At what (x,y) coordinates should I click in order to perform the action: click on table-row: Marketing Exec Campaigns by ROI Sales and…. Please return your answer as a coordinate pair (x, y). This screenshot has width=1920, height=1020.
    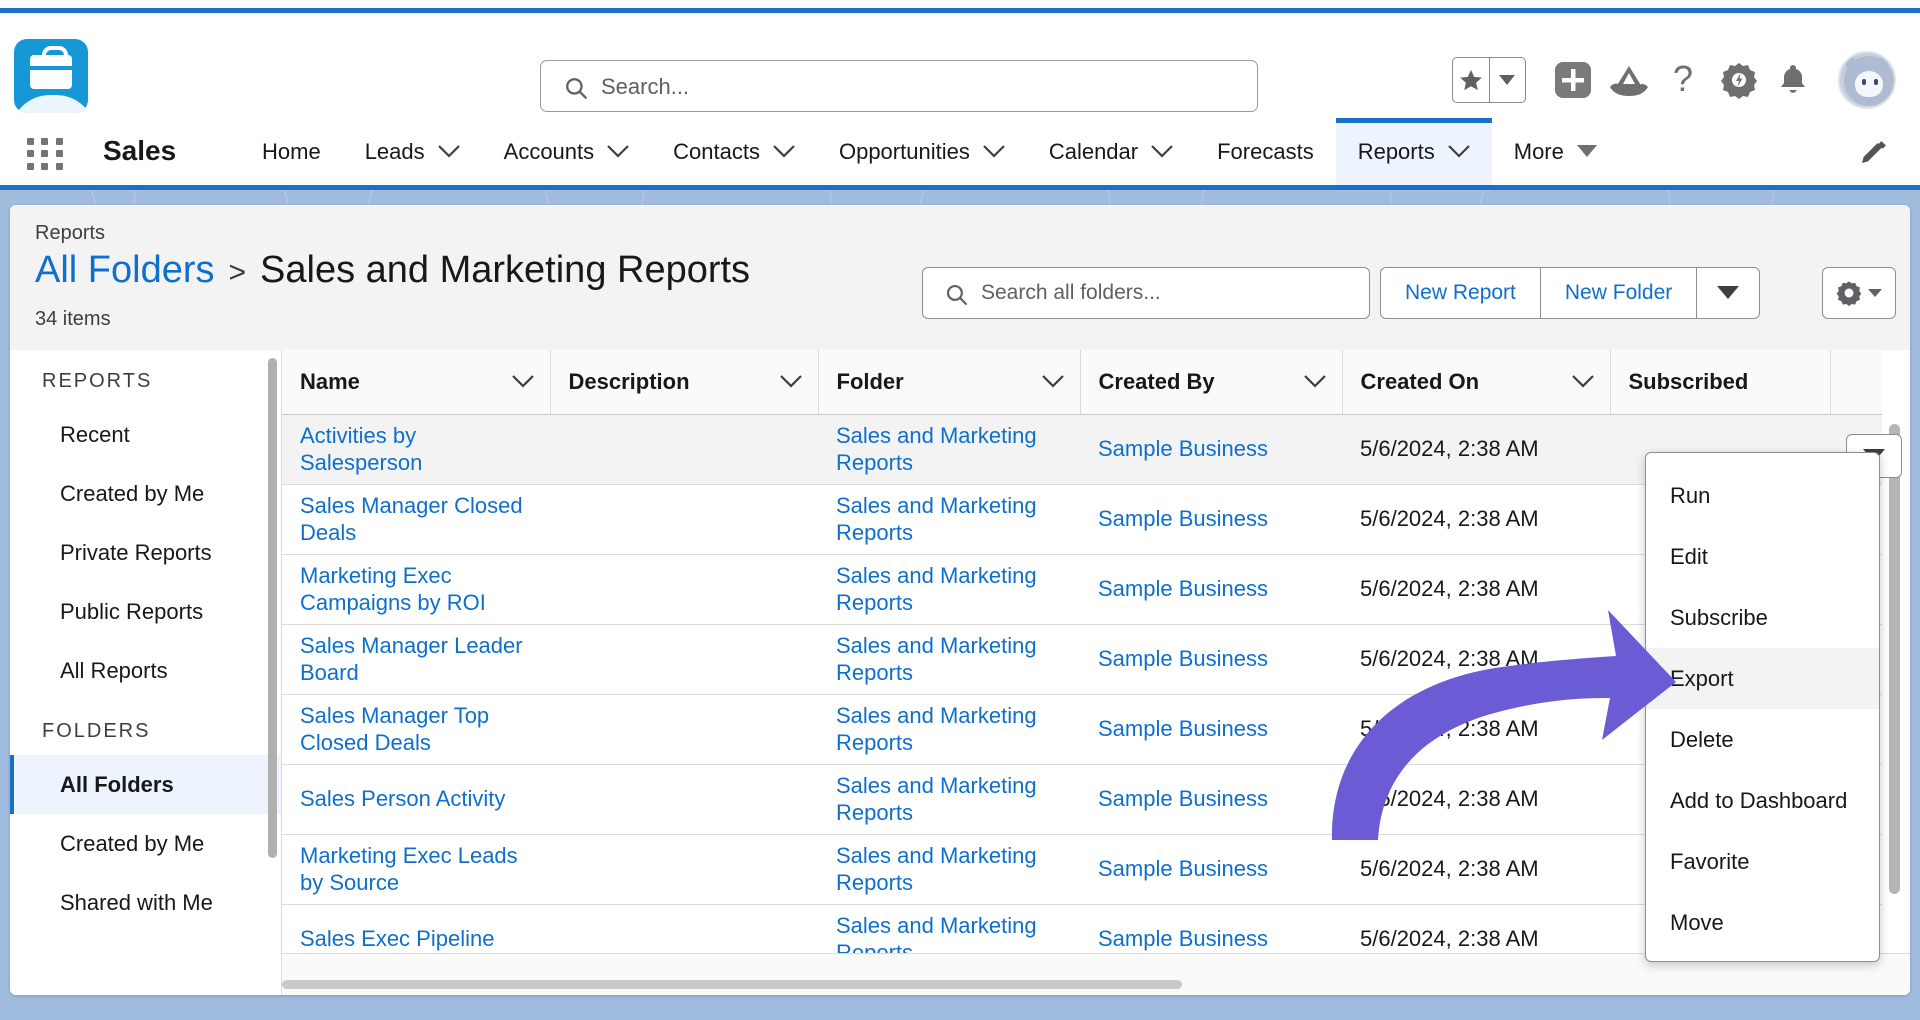
    Looking at the image, I should click on (1082, 589).